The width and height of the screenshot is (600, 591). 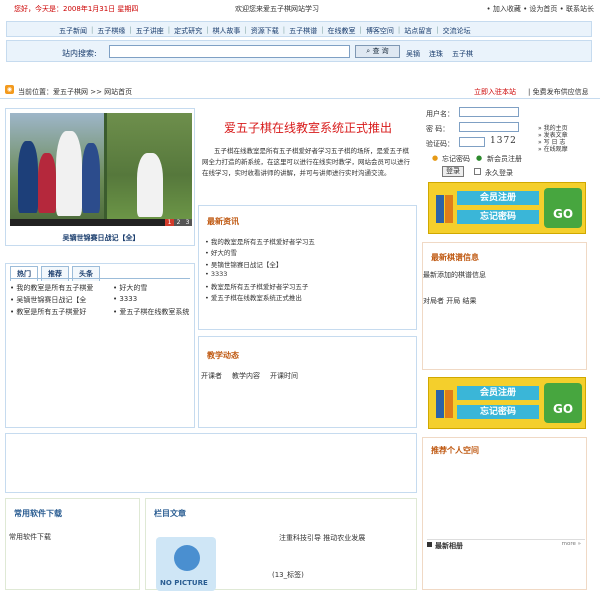 I want to click on nav-item-blog: 博客空间, so click(x=380, y=29).